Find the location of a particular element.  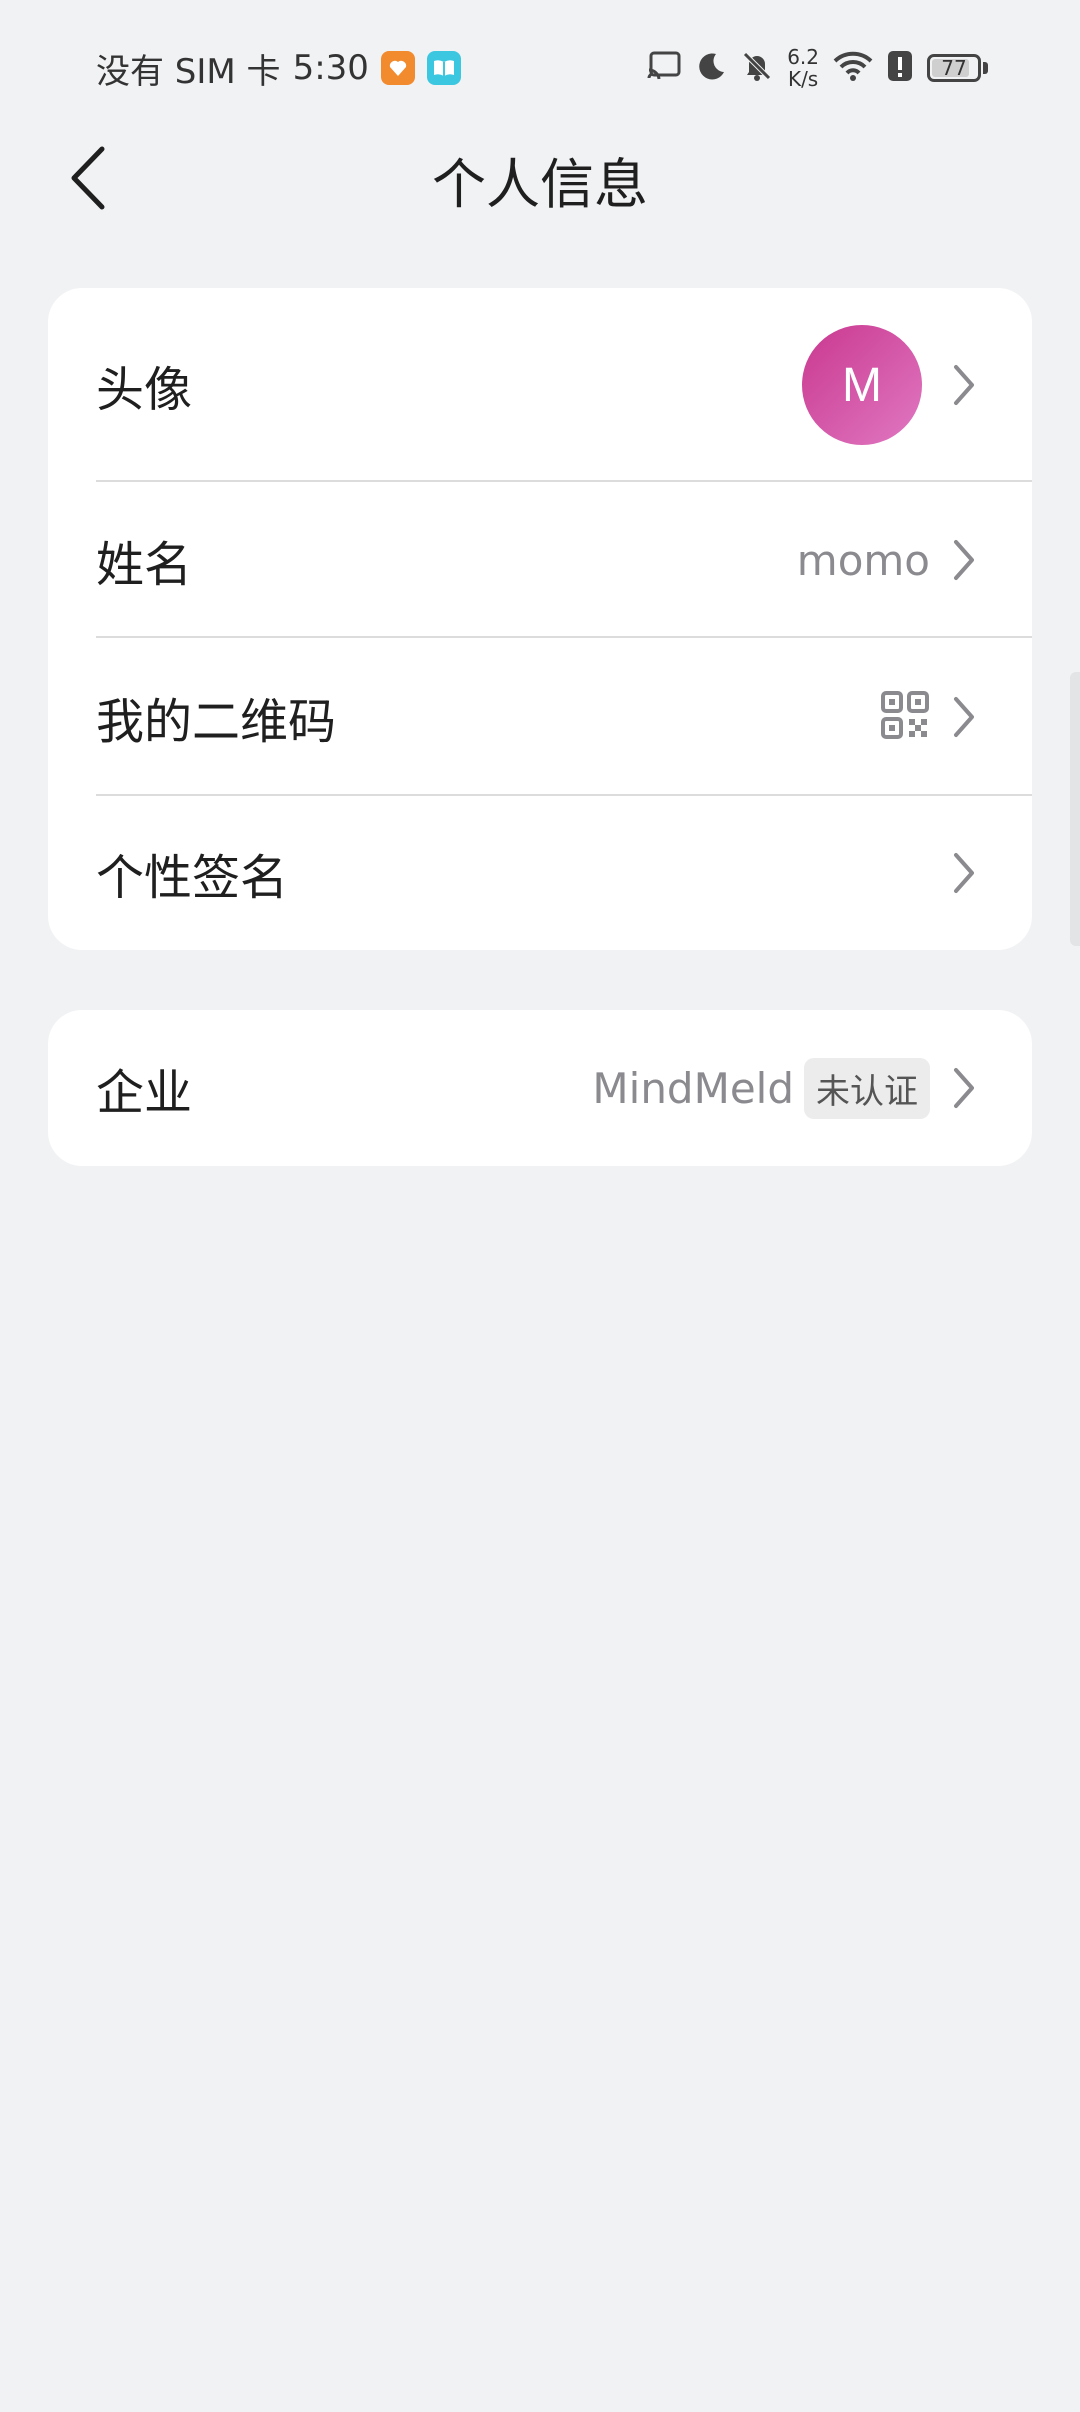

status-left: 没有 SIM 卡 5:30 is located at coordinates (278, 68).